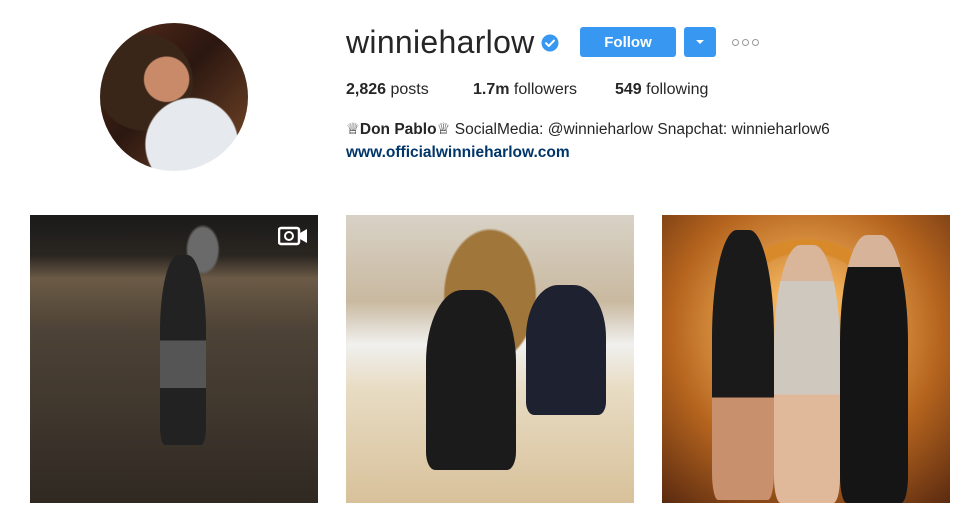  Describe the element at coordinates (174, 97) in the screenshot. I see `profile-avatar` at that location.